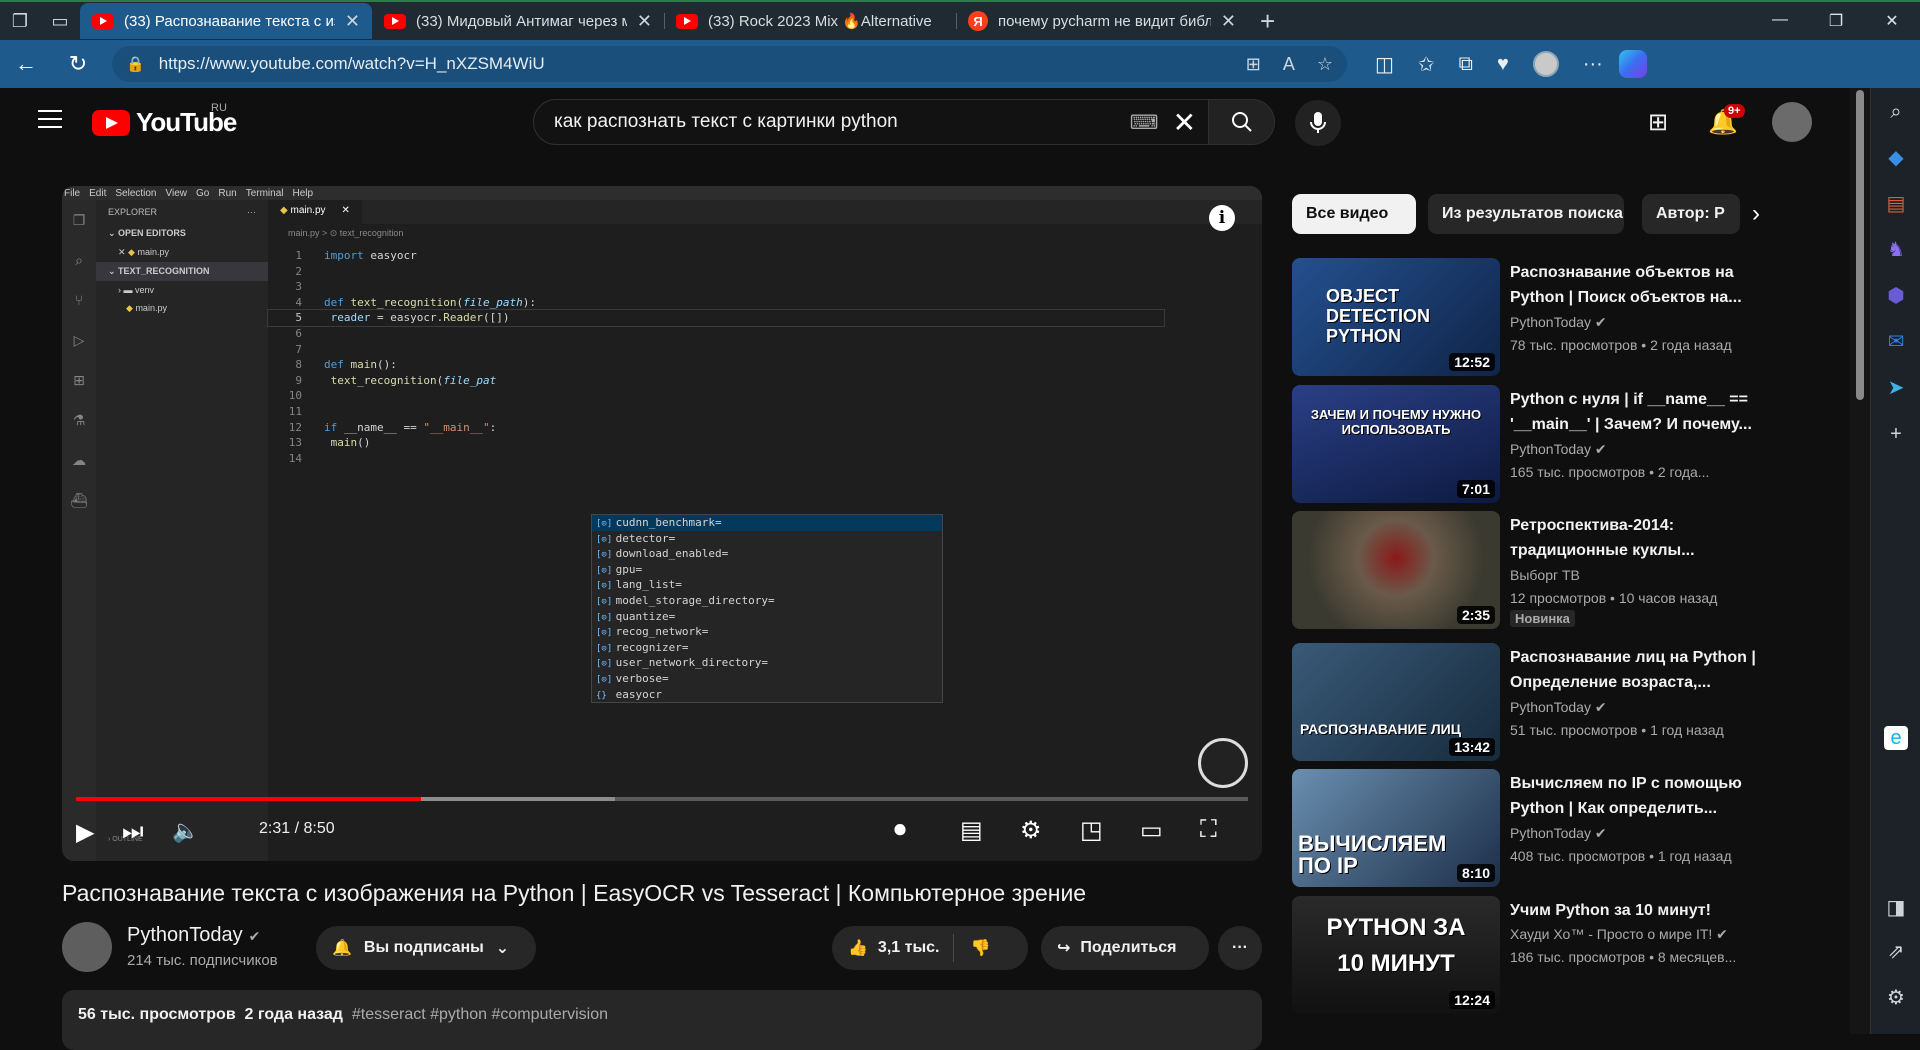  Describe the element at coordinates (518, 21) in the screenshot. I see `browser-tab-2: (33) Мидовый Антимаг через м ✕` at that location.